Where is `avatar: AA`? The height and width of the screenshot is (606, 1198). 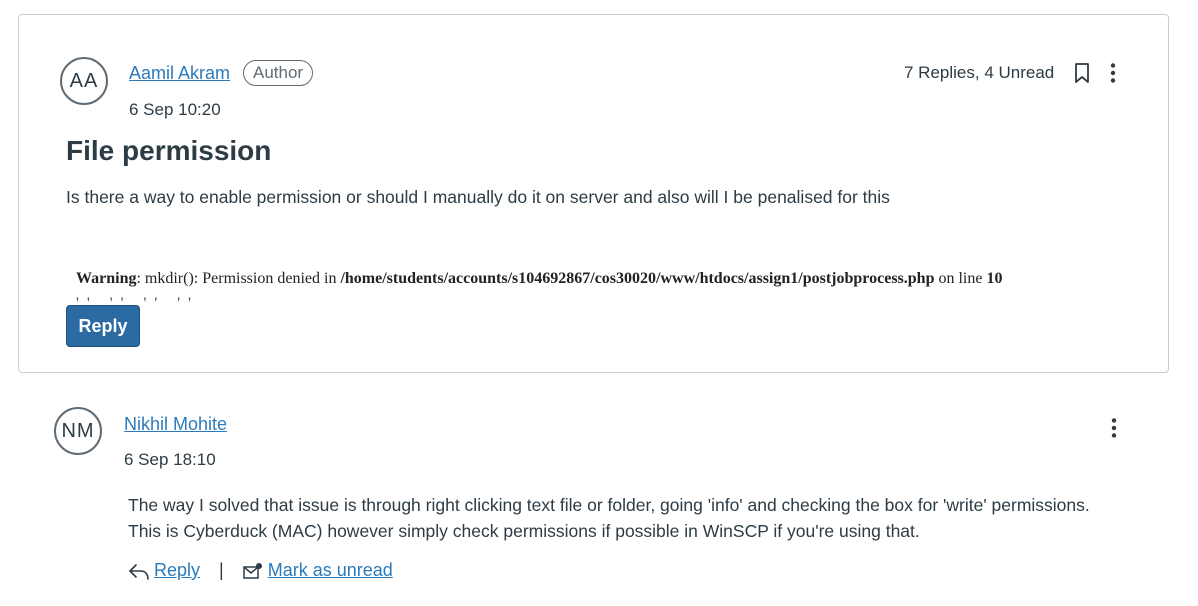 avatar: AA is located at coordinates (84, 81).